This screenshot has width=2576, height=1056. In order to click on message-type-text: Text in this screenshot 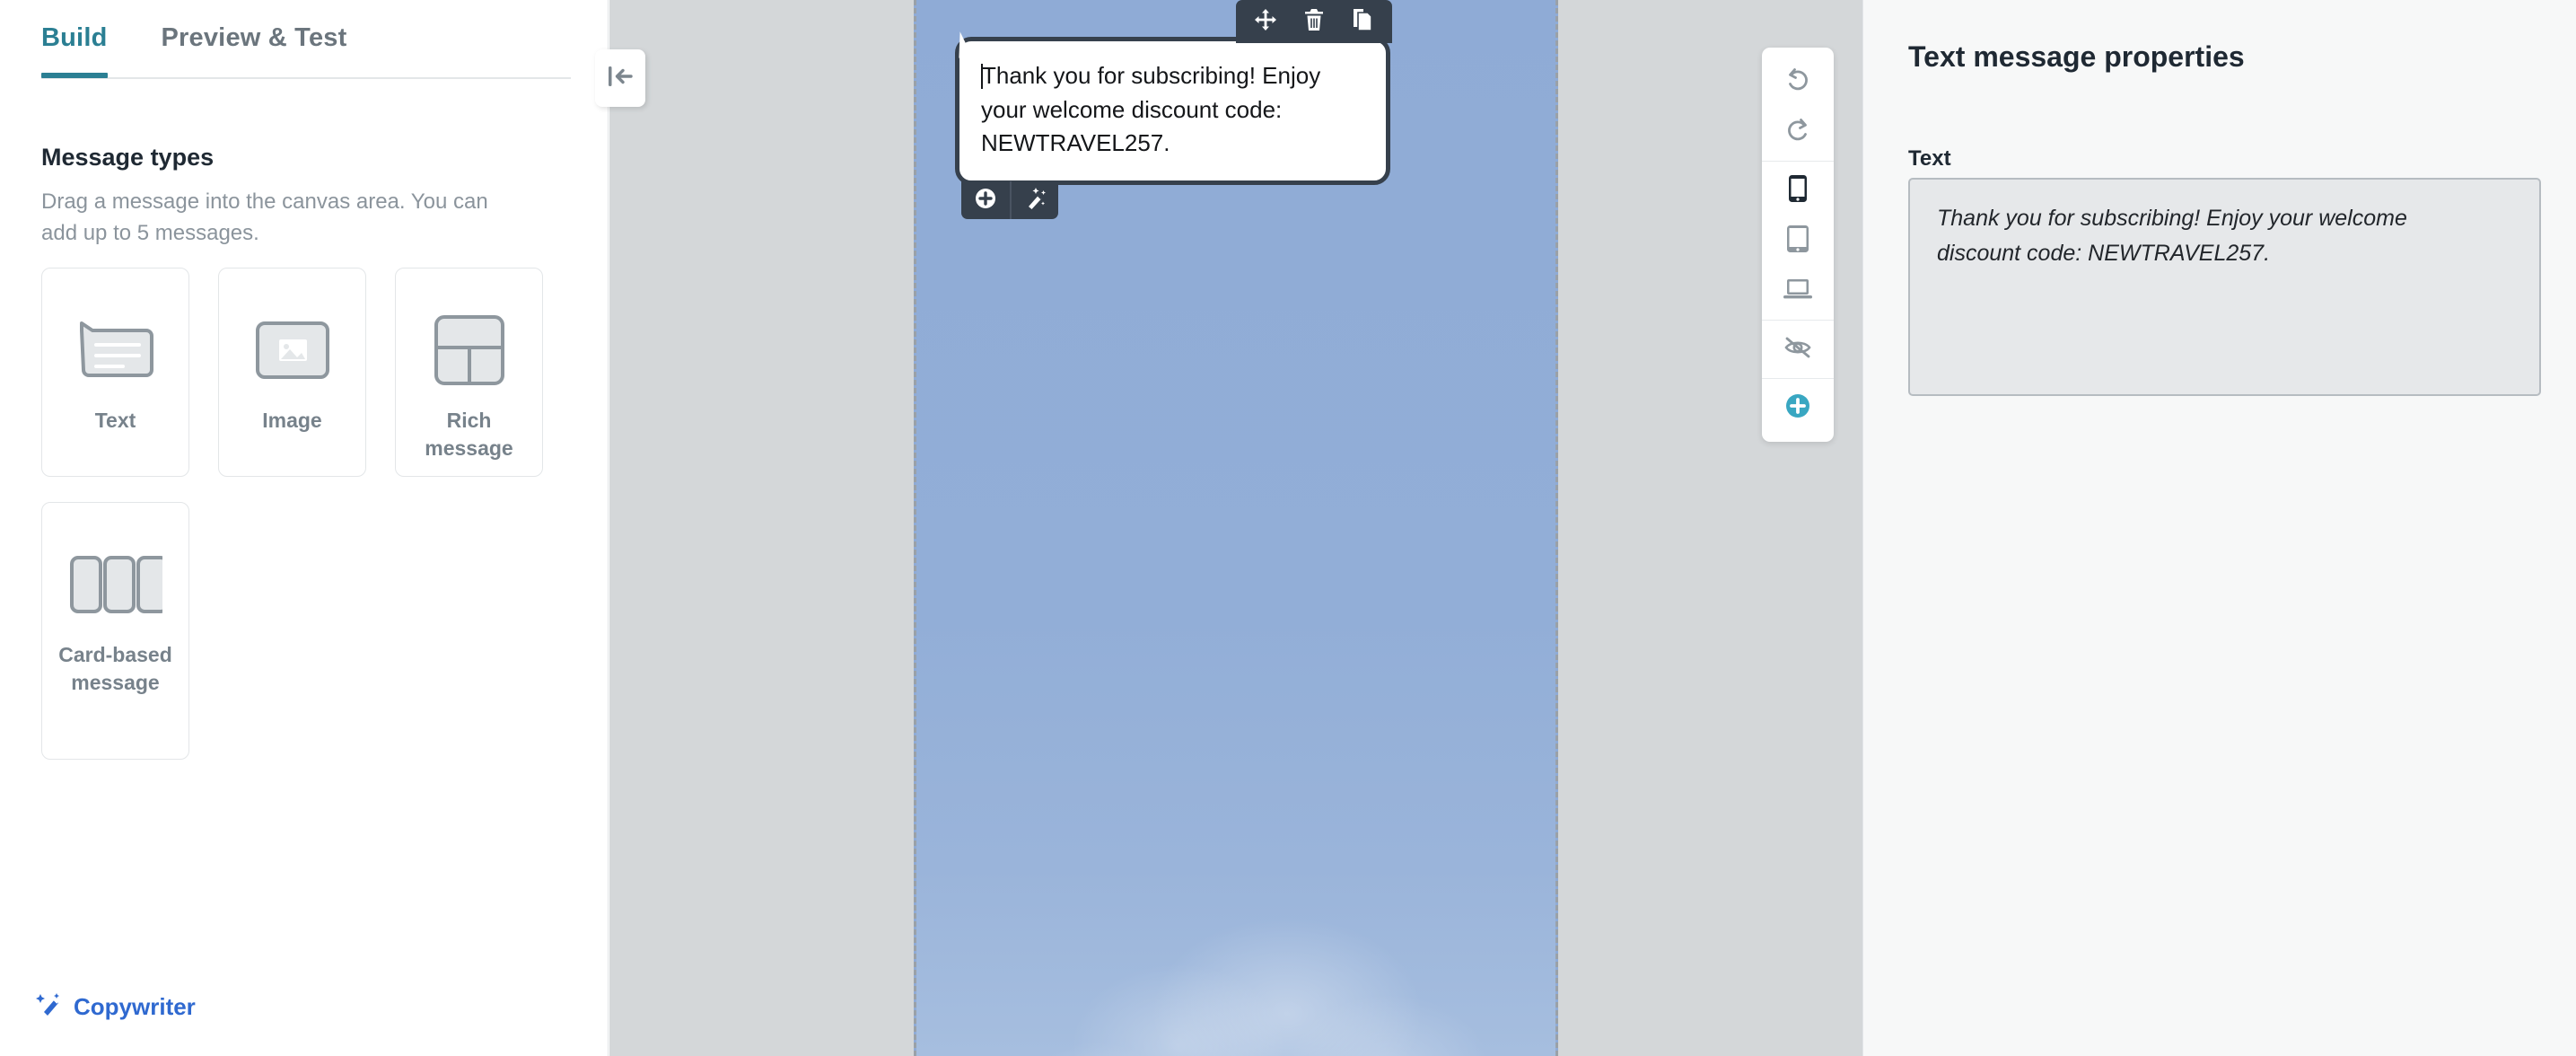, I will do `click(115, 372)`.